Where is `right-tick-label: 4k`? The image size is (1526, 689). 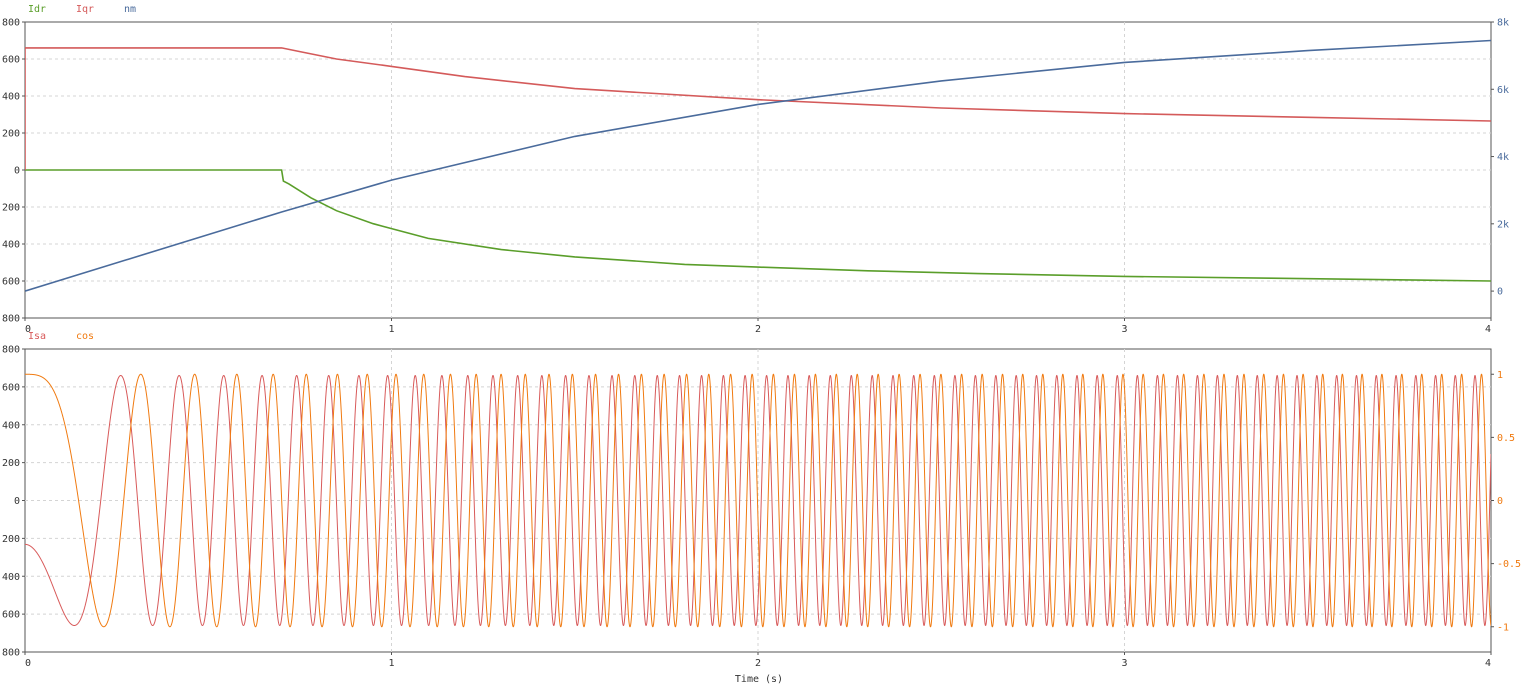
right-tick-label: 4k is located at coordinates (1503, 157).